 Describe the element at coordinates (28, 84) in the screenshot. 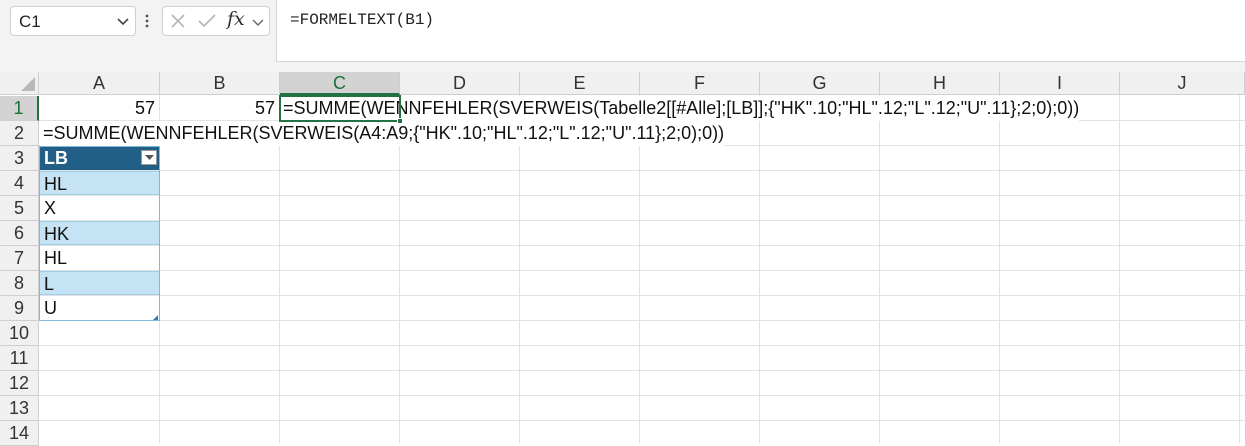

I see `select-all-icon` at that location.